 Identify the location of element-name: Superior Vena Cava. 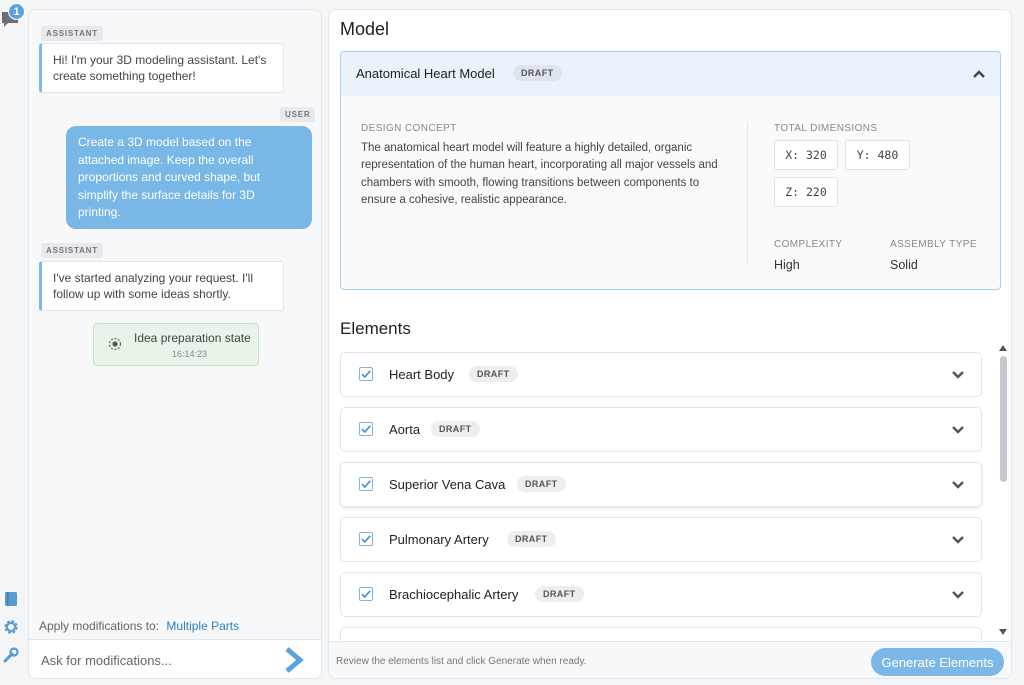
(447, 484).